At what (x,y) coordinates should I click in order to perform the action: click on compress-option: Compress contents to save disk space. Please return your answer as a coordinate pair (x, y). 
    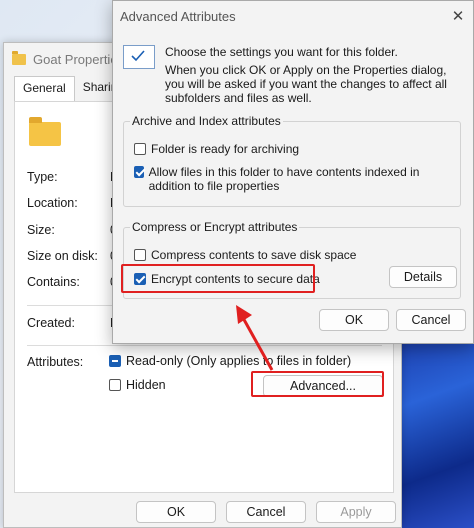
    Looking at the image, I should click on (245, 255).